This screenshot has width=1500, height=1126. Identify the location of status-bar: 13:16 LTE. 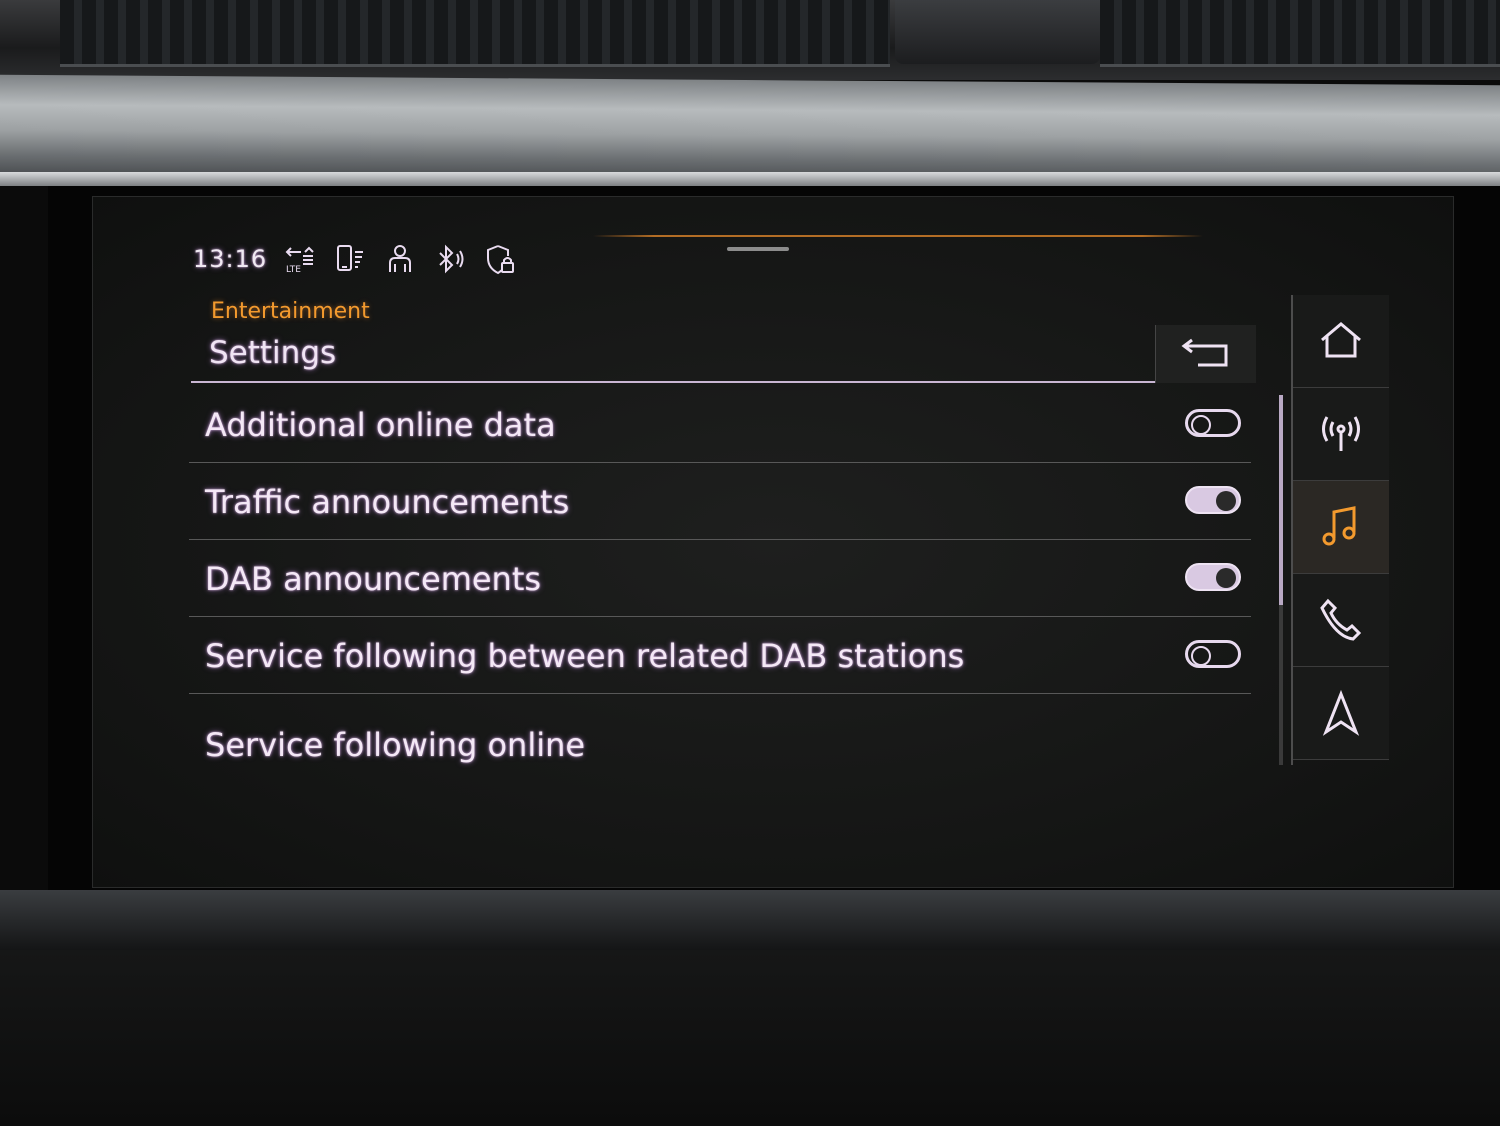
(355, 259).